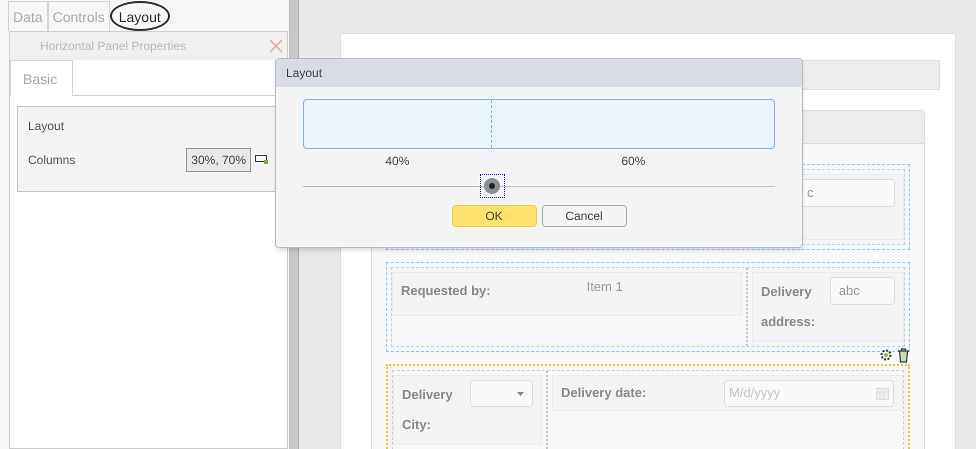 The height and width of the screenshot is (449, 976). What do you see at coordinates (446, 291) in the screenshot?
I see `field-label: Requested by:` at bounding box center [446, 291].